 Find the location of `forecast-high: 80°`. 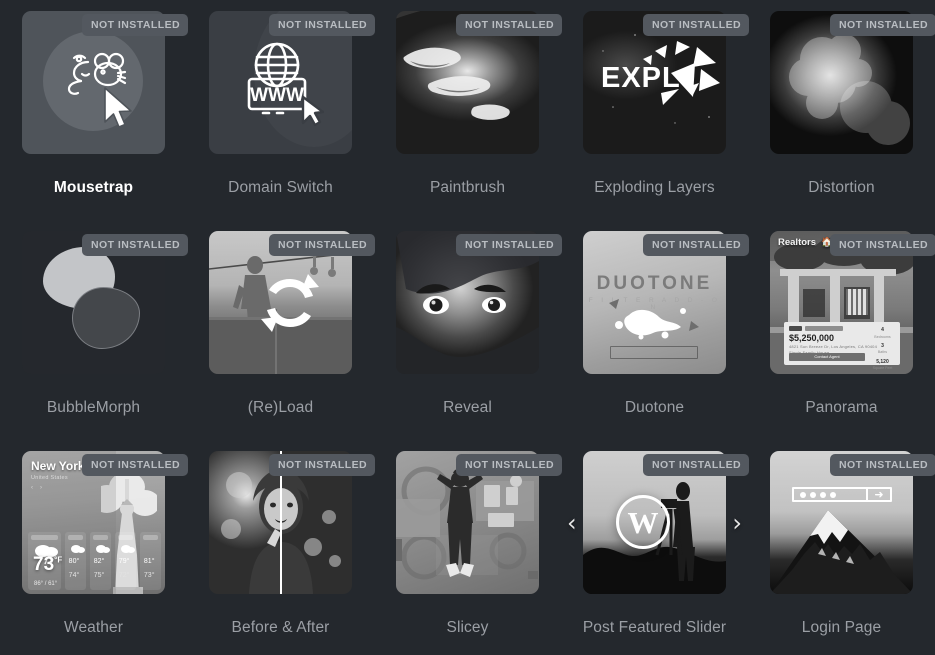

forecast-high: 80° is located at coordinates (74, 561).